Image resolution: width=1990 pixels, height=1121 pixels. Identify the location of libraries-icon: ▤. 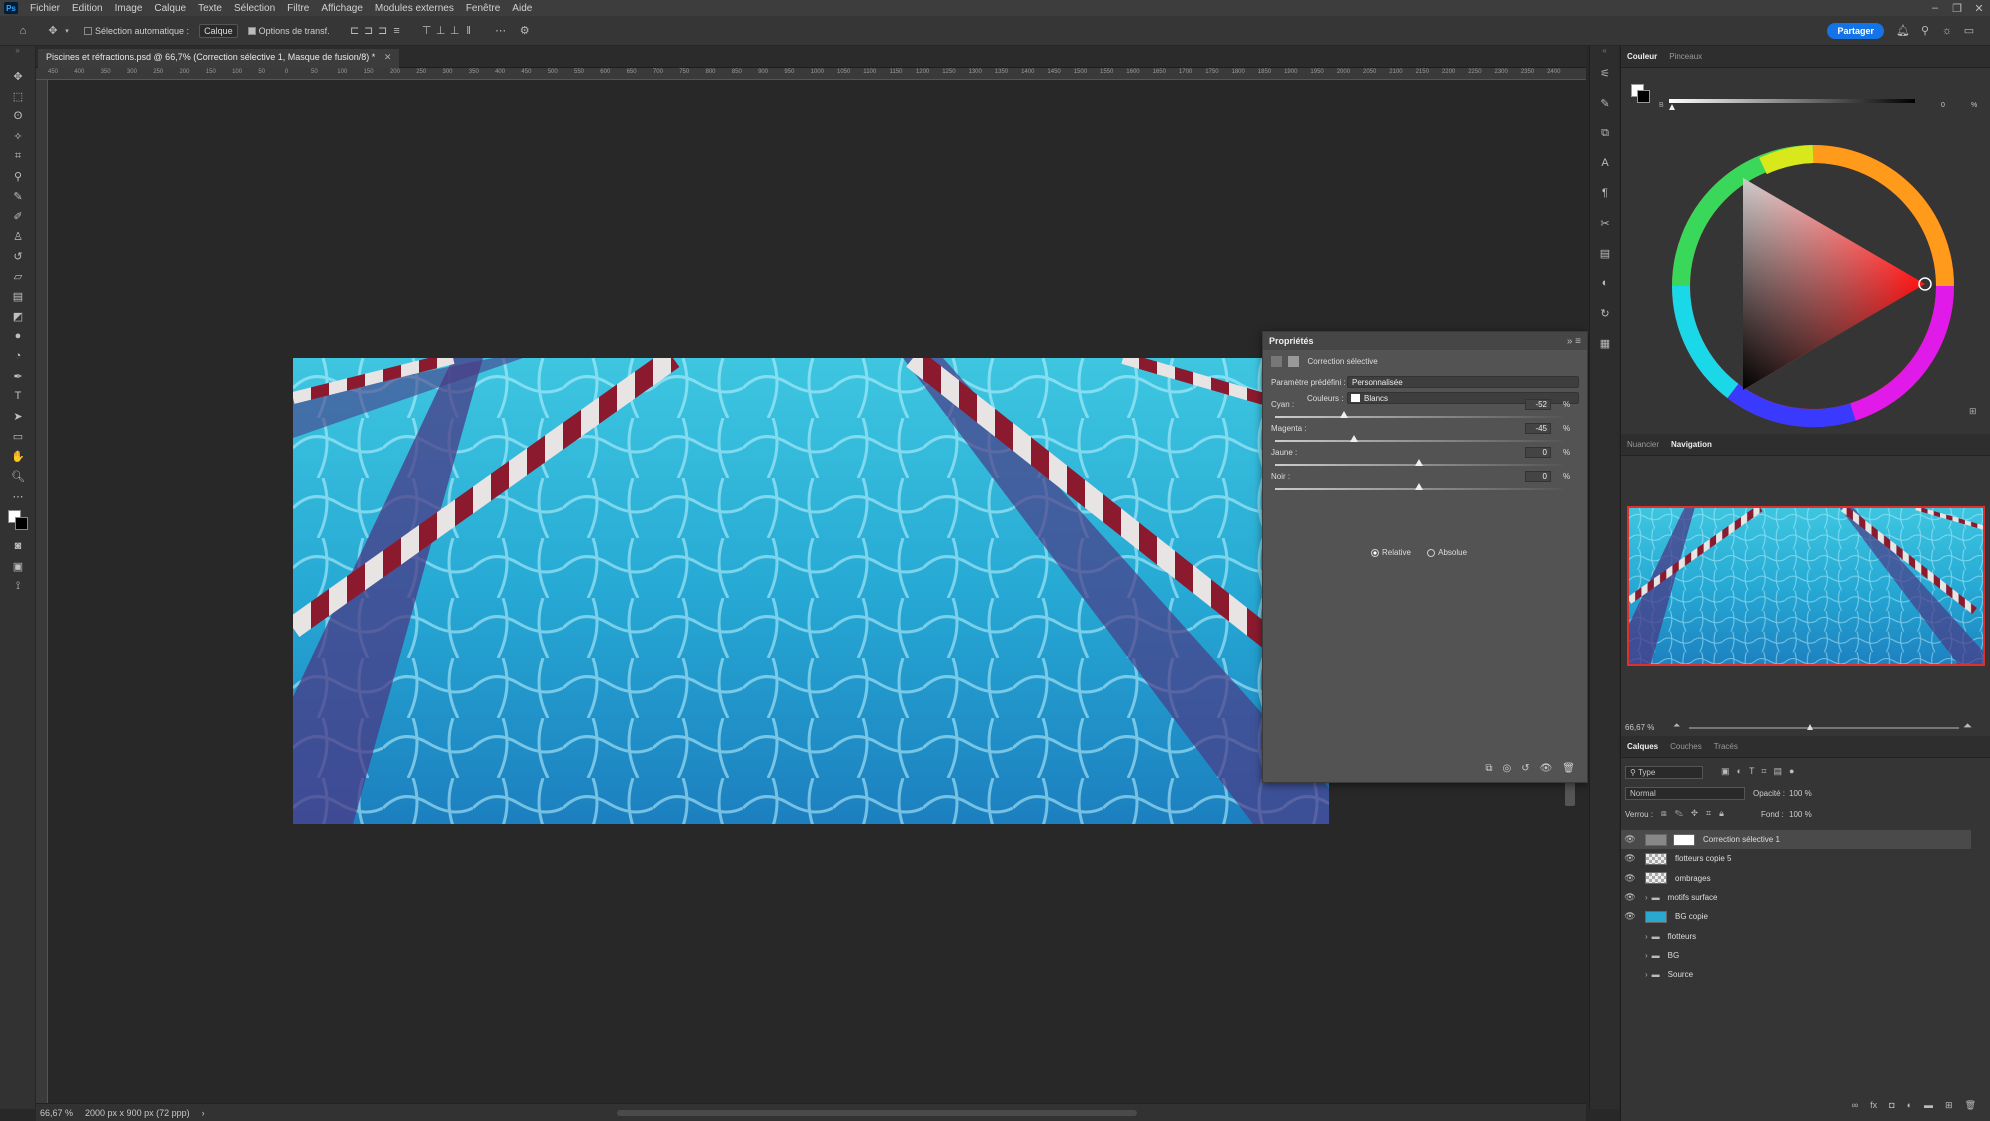
(1605, 253).